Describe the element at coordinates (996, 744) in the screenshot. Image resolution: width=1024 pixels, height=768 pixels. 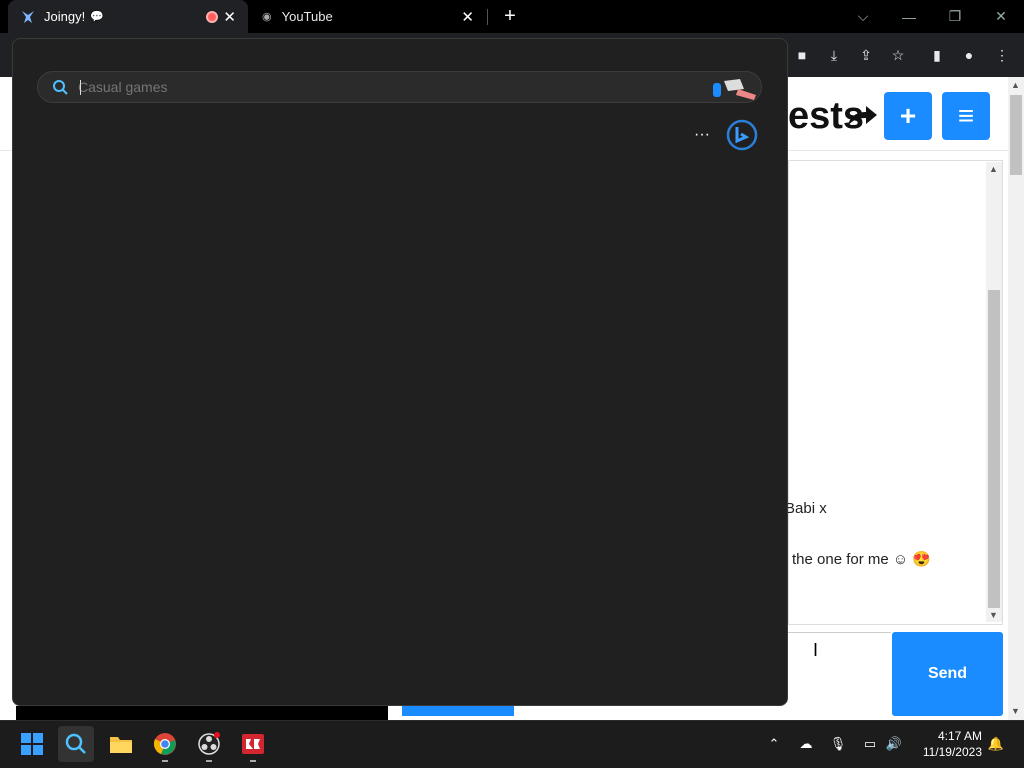
I see `notifications-bell-icon: 🔔` at that location.